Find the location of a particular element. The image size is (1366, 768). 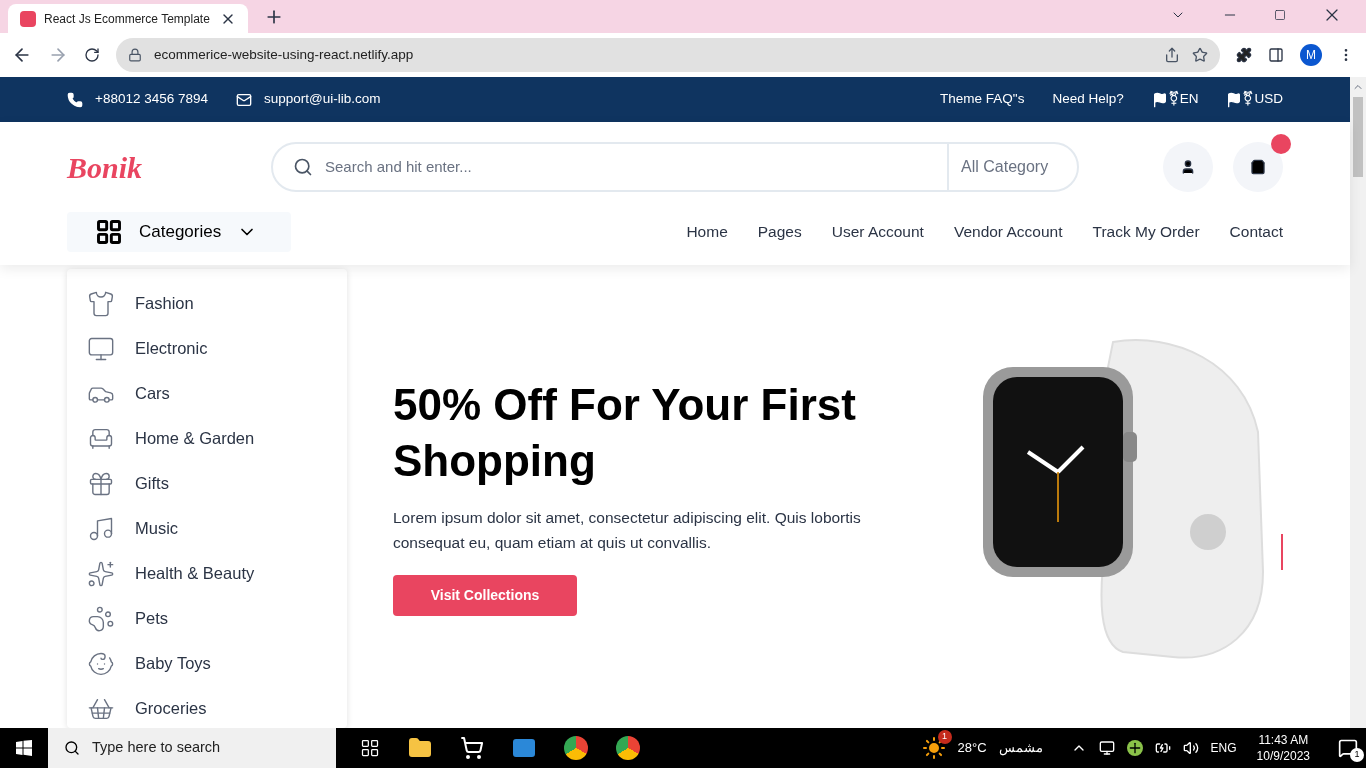

category-item: Pets is located at coordinates (207, 618).